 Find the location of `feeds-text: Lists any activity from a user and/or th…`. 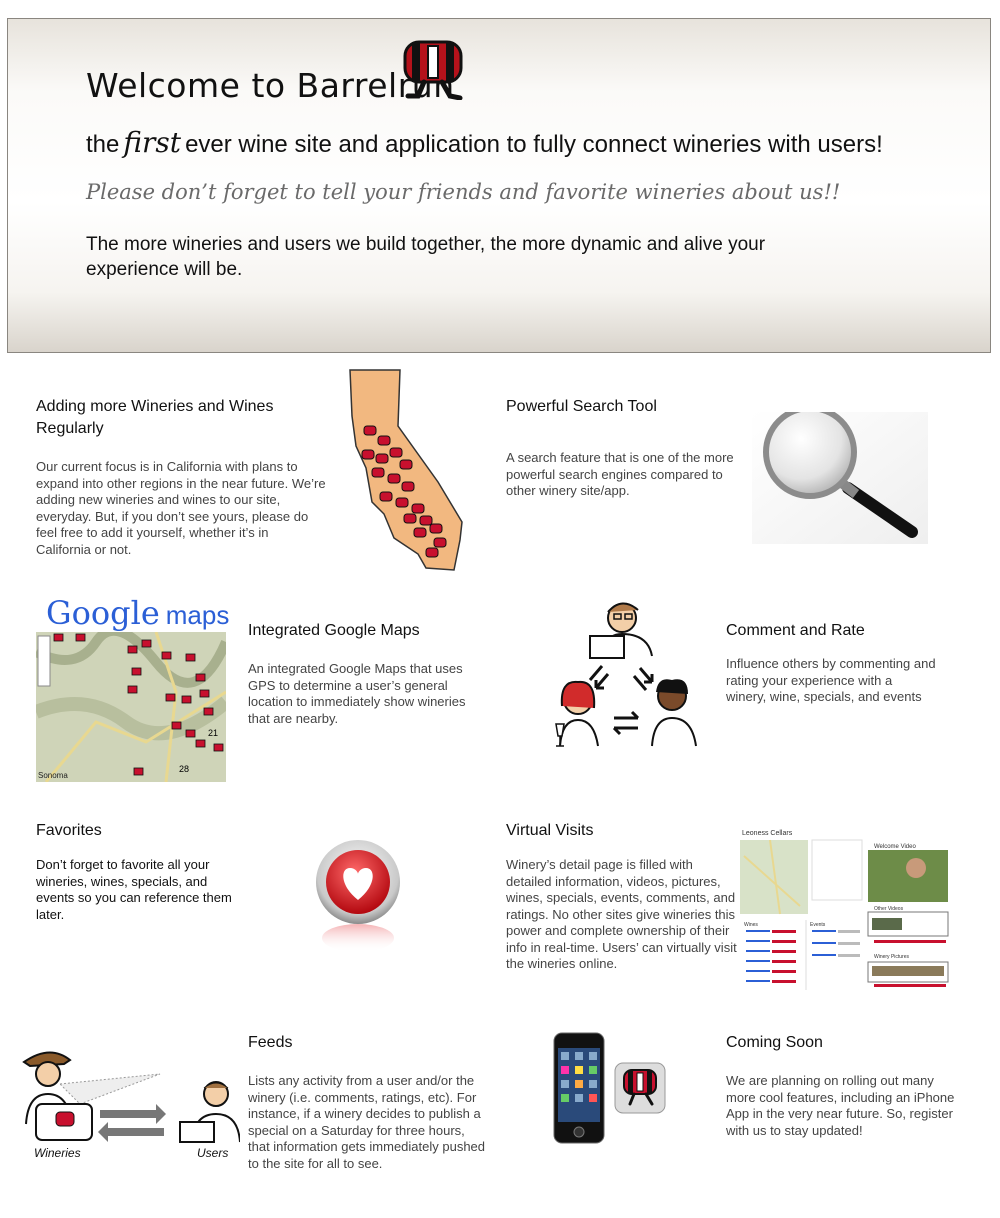

feeds-text: Lists any activity from a user and/or th… is located at coordinates (367, 1122).